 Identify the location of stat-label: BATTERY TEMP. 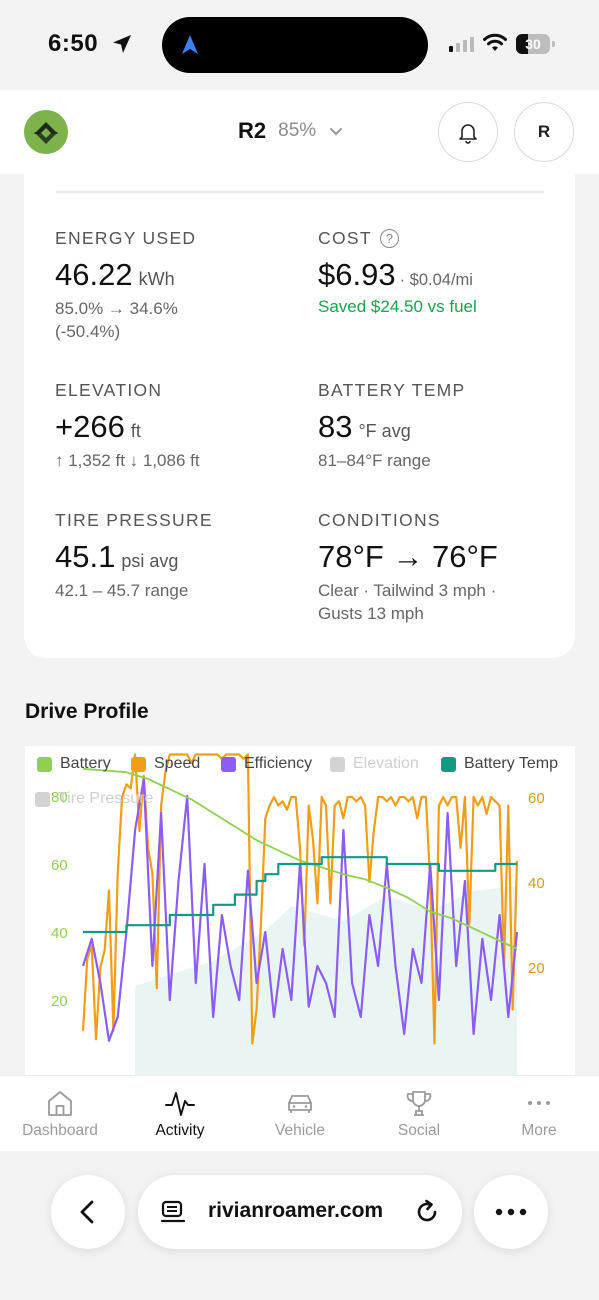
(392, 390).